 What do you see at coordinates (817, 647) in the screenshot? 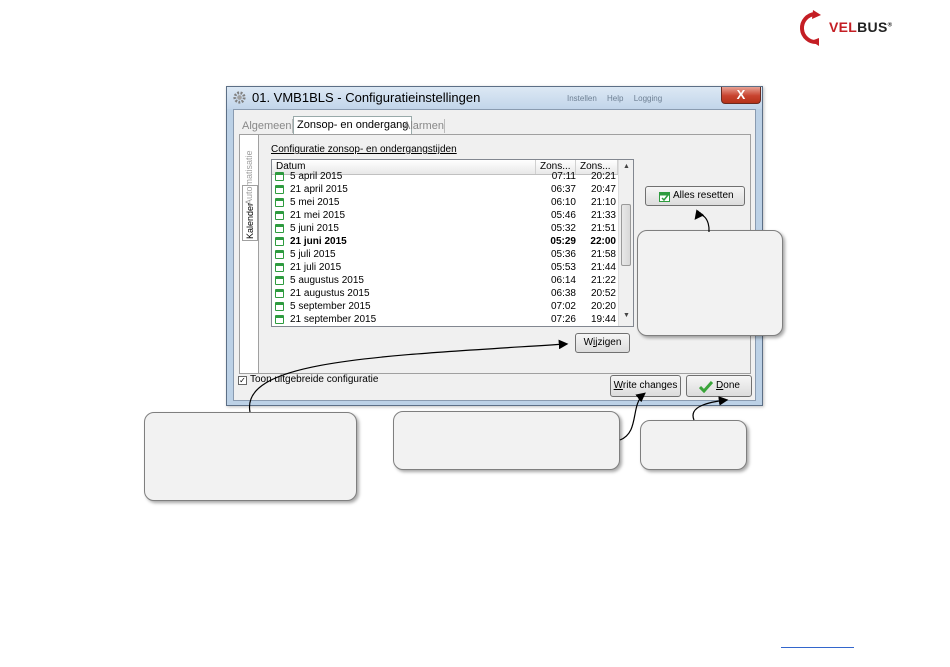
I see `footer-link` at bounding box center [817, 647].